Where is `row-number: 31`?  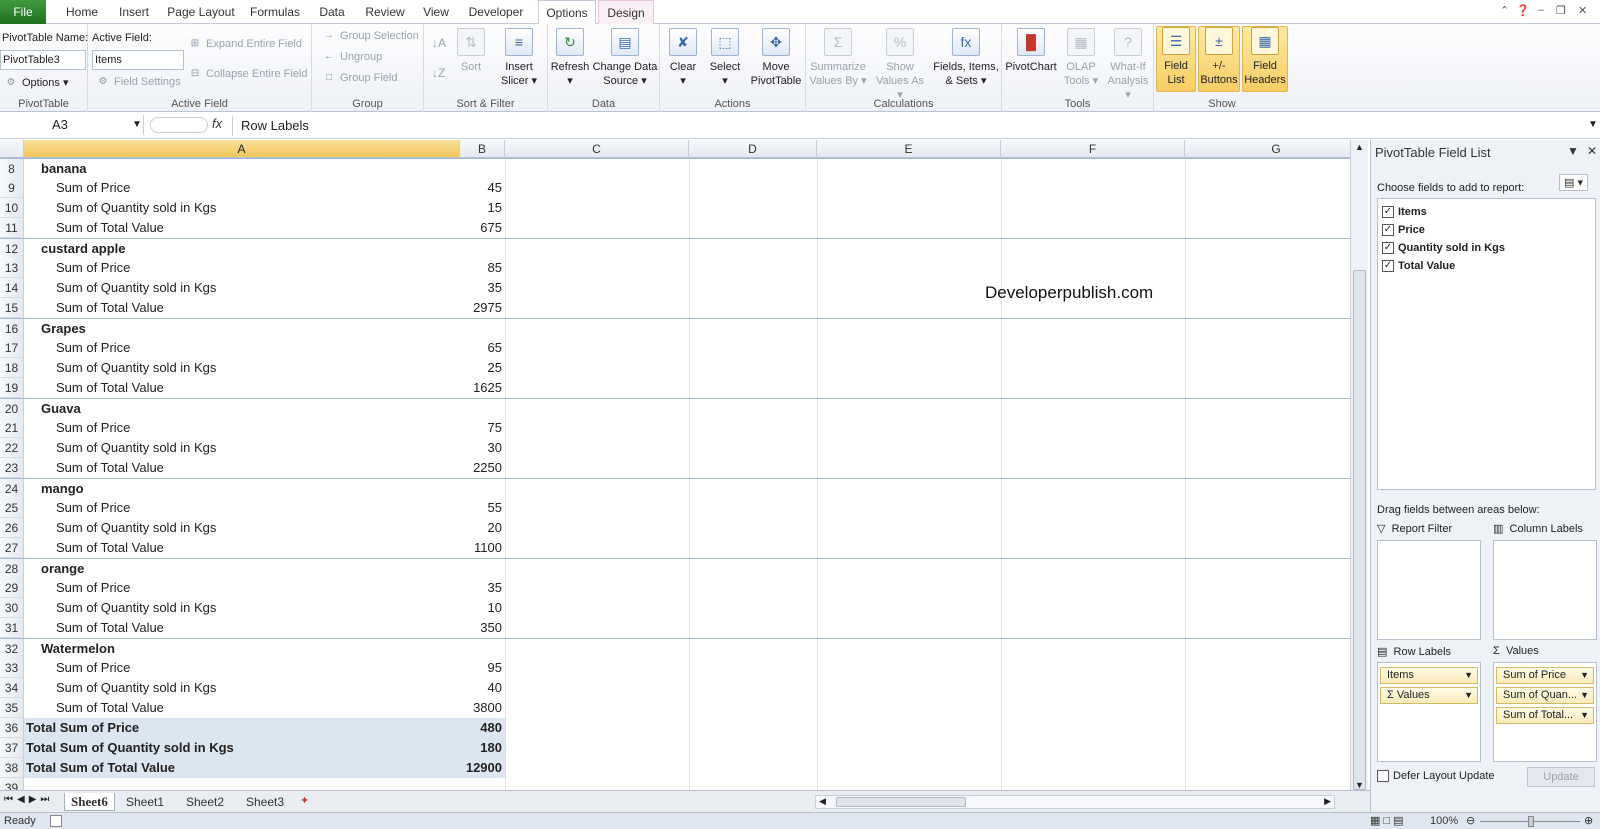
row-number: 31 is located at coordinates (12, 628).